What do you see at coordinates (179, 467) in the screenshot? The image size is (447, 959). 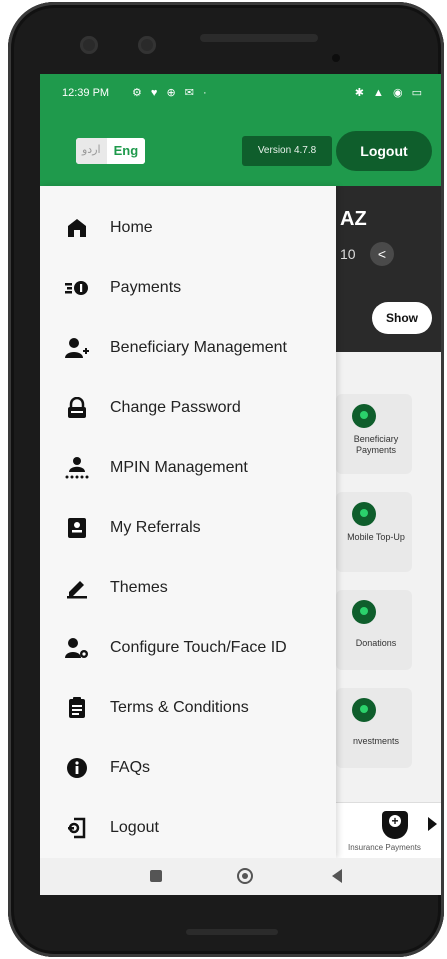 I see `drawer-item-label: MPIN Management` at bounding box center [179, 467].